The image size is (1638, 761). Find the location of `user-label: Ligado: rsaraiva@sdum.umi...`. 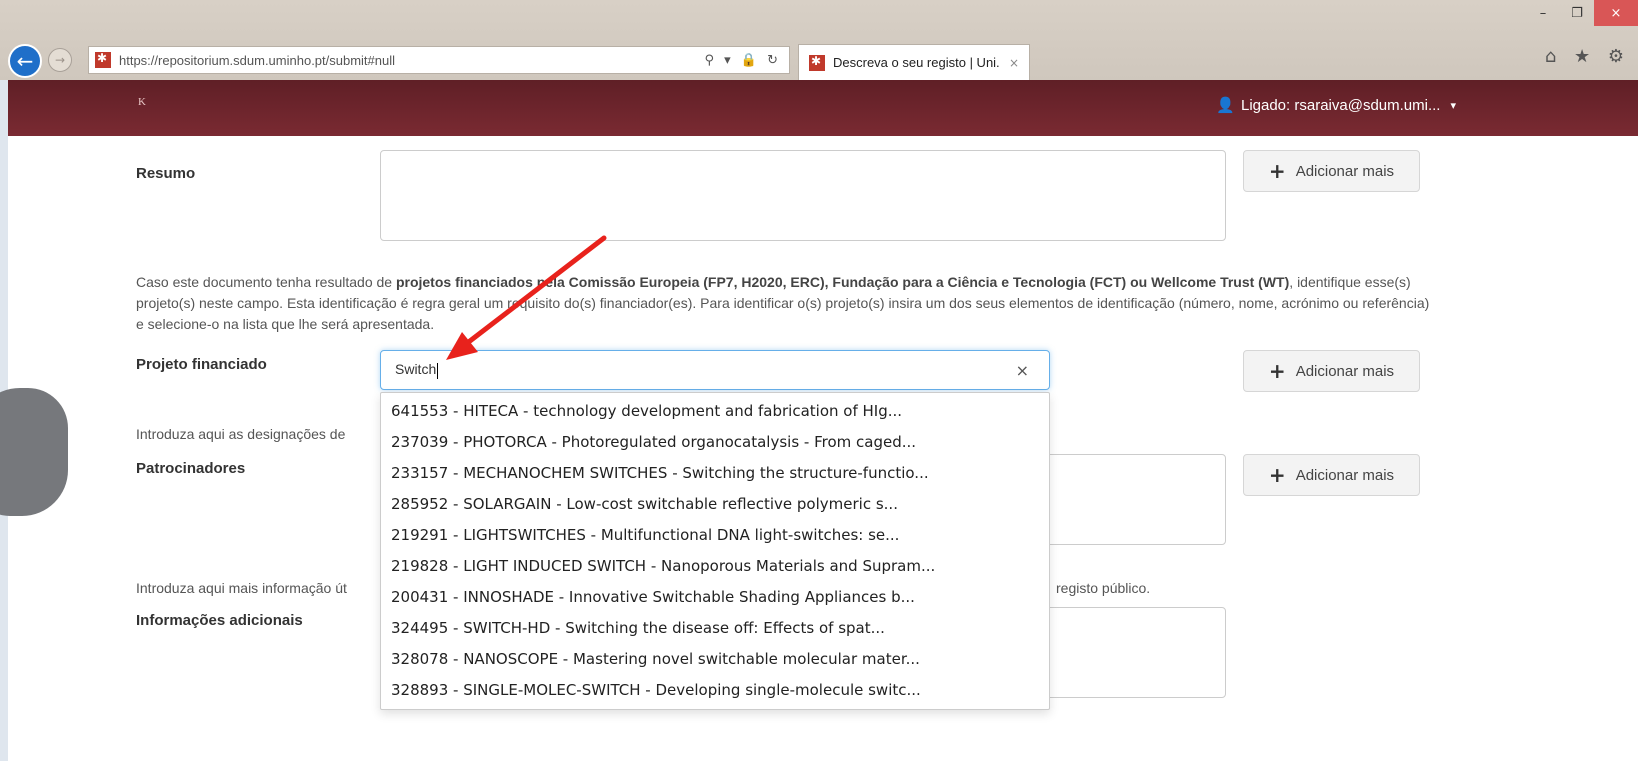

user-label: Ligado: rsaraiva@sdum.umi... is located at coordinates (1340, 105).